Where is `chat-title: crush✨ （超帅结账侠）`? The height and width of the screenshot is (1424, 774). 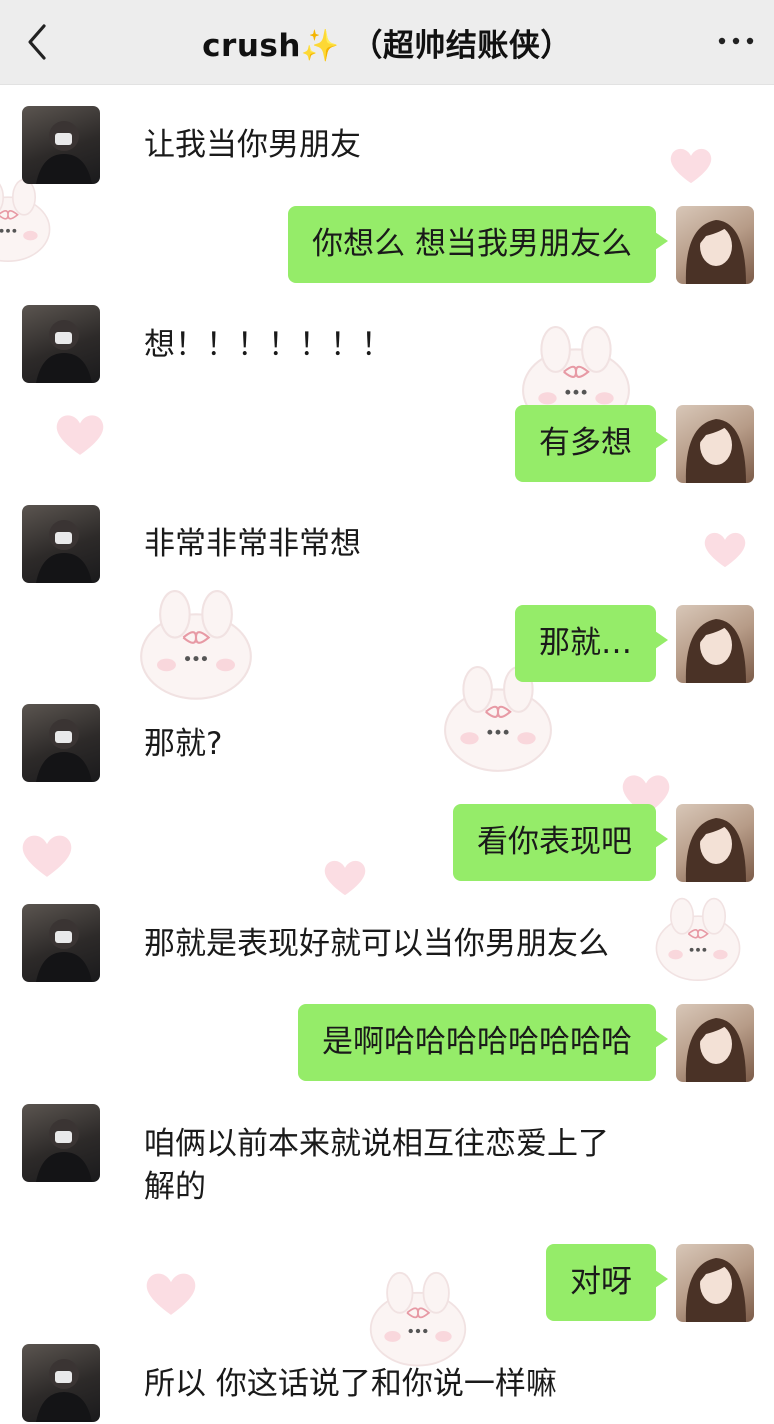
chat-title: crush✨ （超帅结账侠） is located at coordinates (387, 42).